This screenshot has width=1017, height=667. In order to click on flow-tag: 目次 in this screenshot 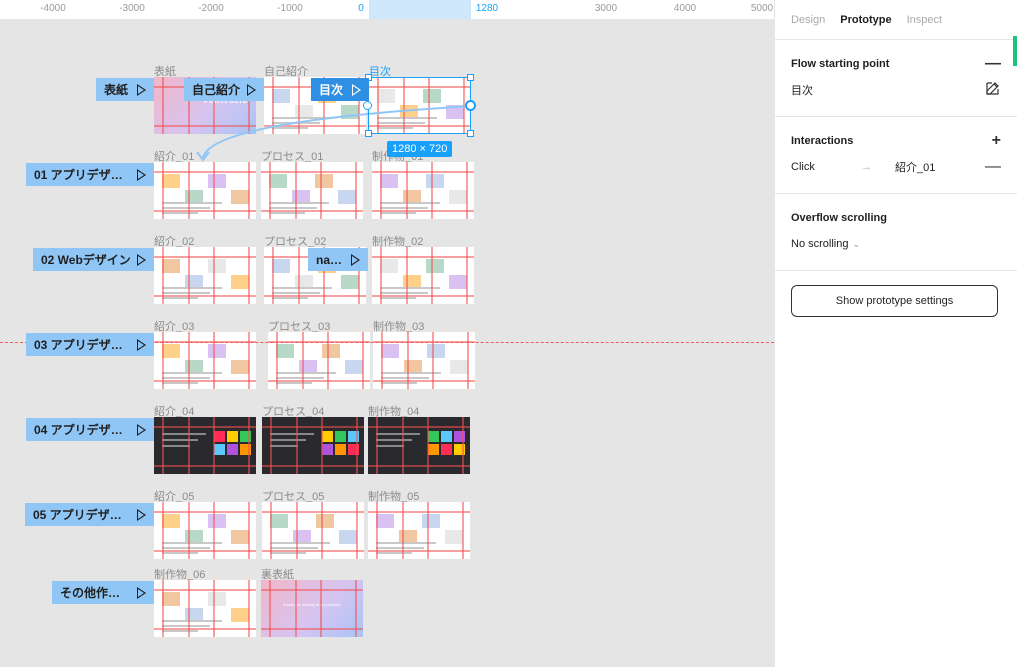, I will do `click(340, 89)`.